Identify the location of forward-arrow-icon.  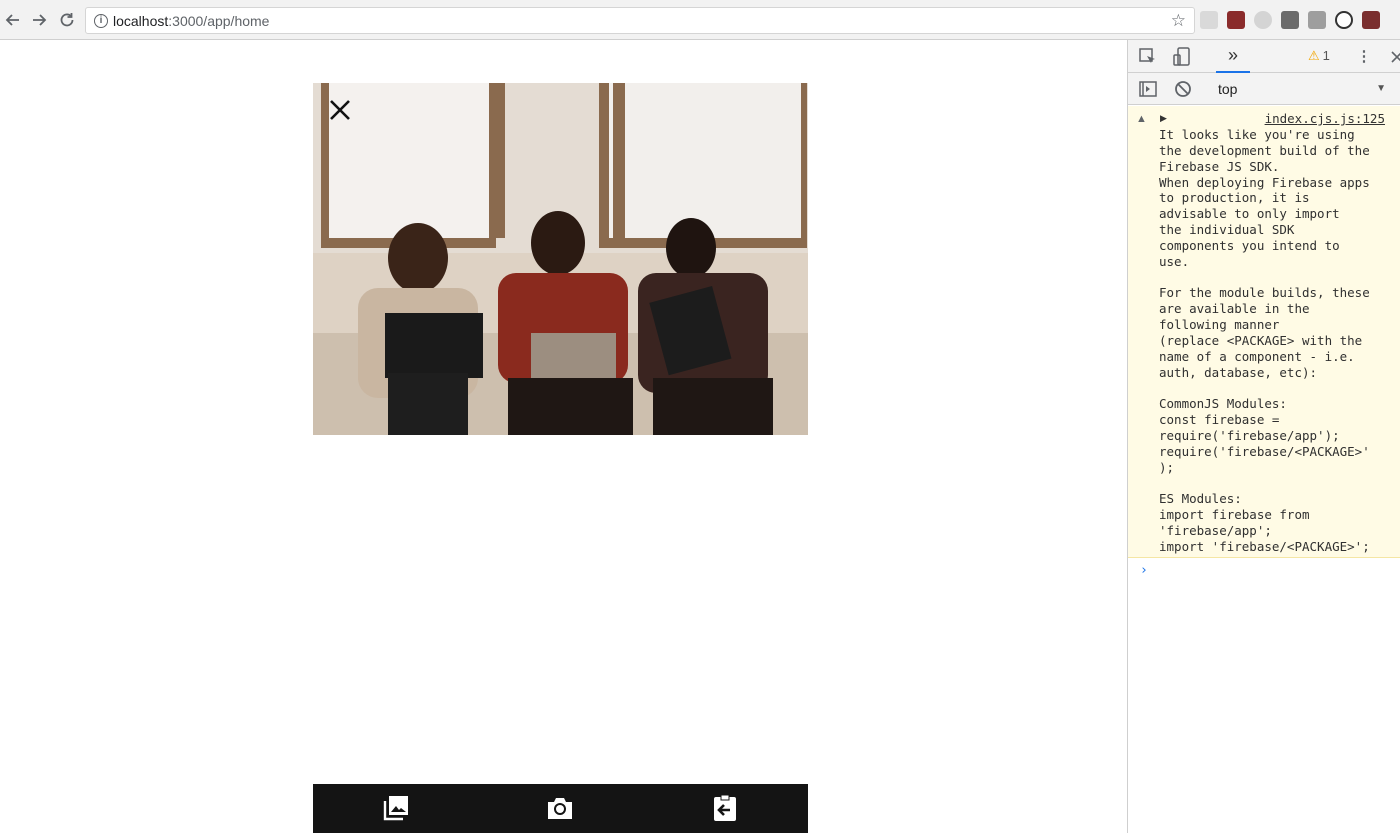
(39, 20).